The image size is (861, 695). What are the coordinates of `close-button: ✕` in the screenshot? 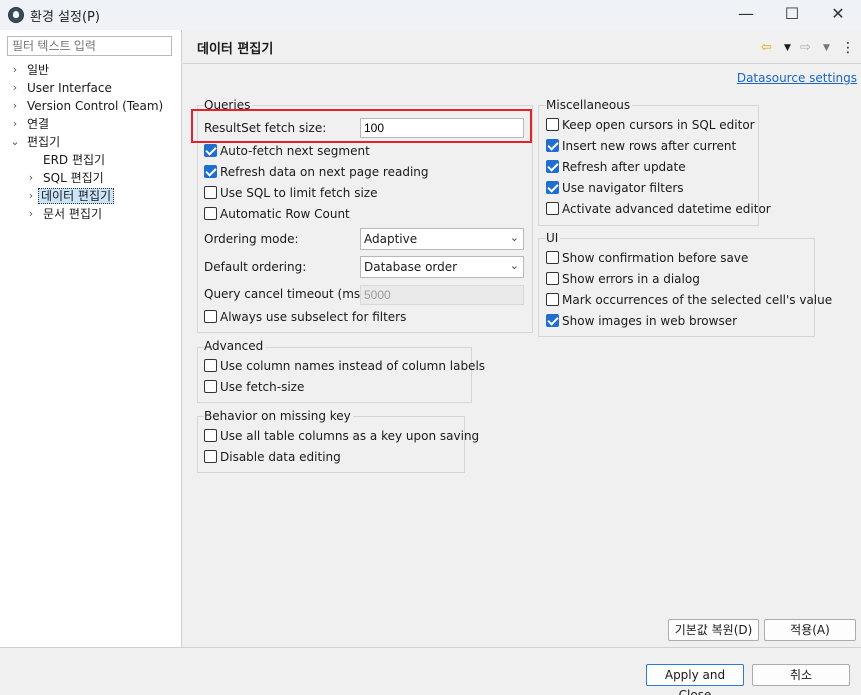 It's located at (838, 15).